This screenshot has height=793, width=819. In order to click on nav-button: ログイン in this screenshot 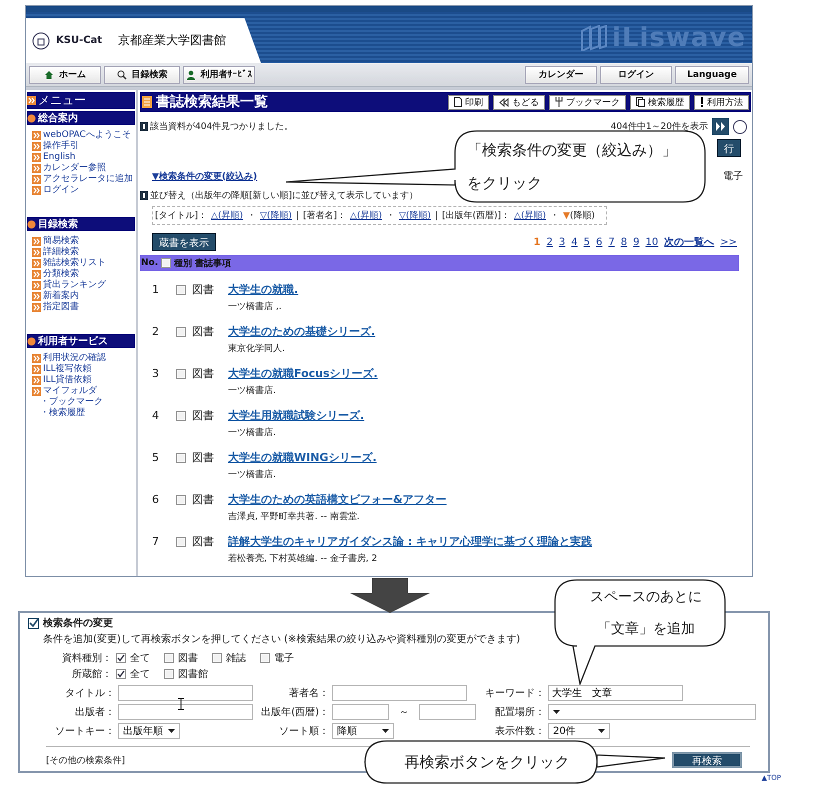, I will do `click(636, 75)`.